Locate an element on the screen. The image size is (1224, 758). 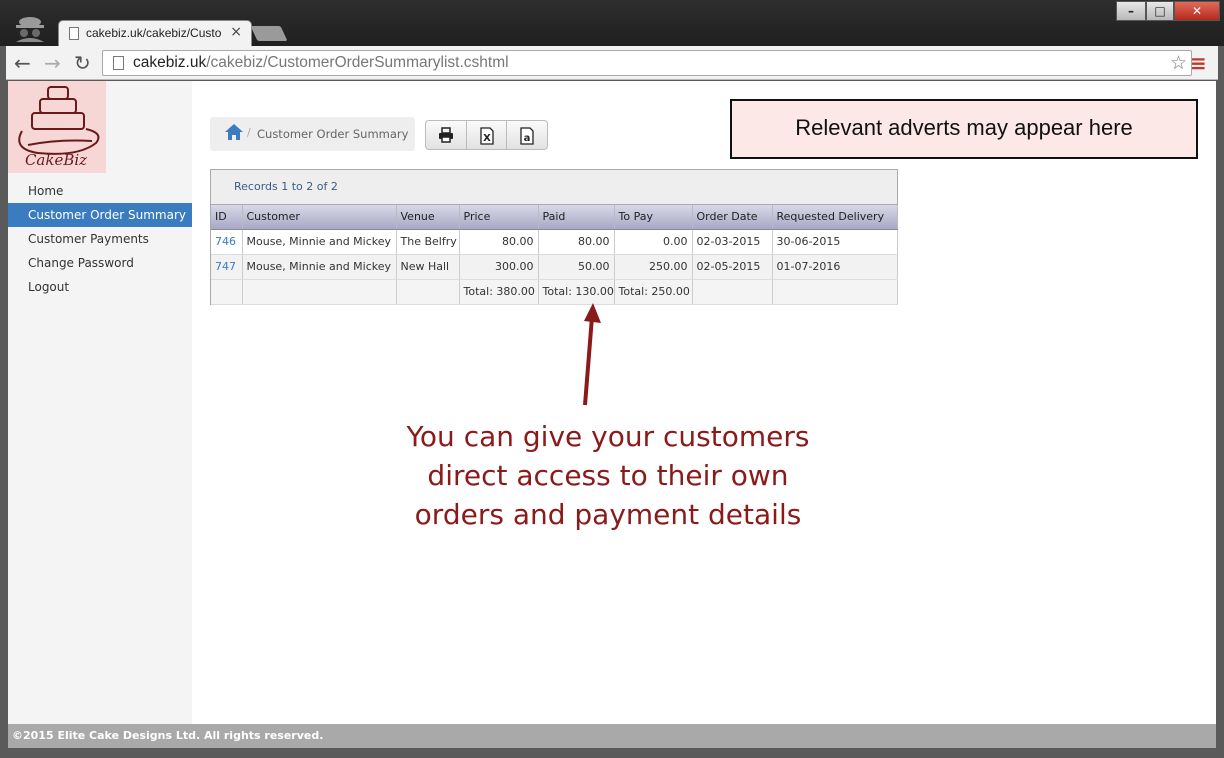
svg-text: a is located at coordinates (527, 138).